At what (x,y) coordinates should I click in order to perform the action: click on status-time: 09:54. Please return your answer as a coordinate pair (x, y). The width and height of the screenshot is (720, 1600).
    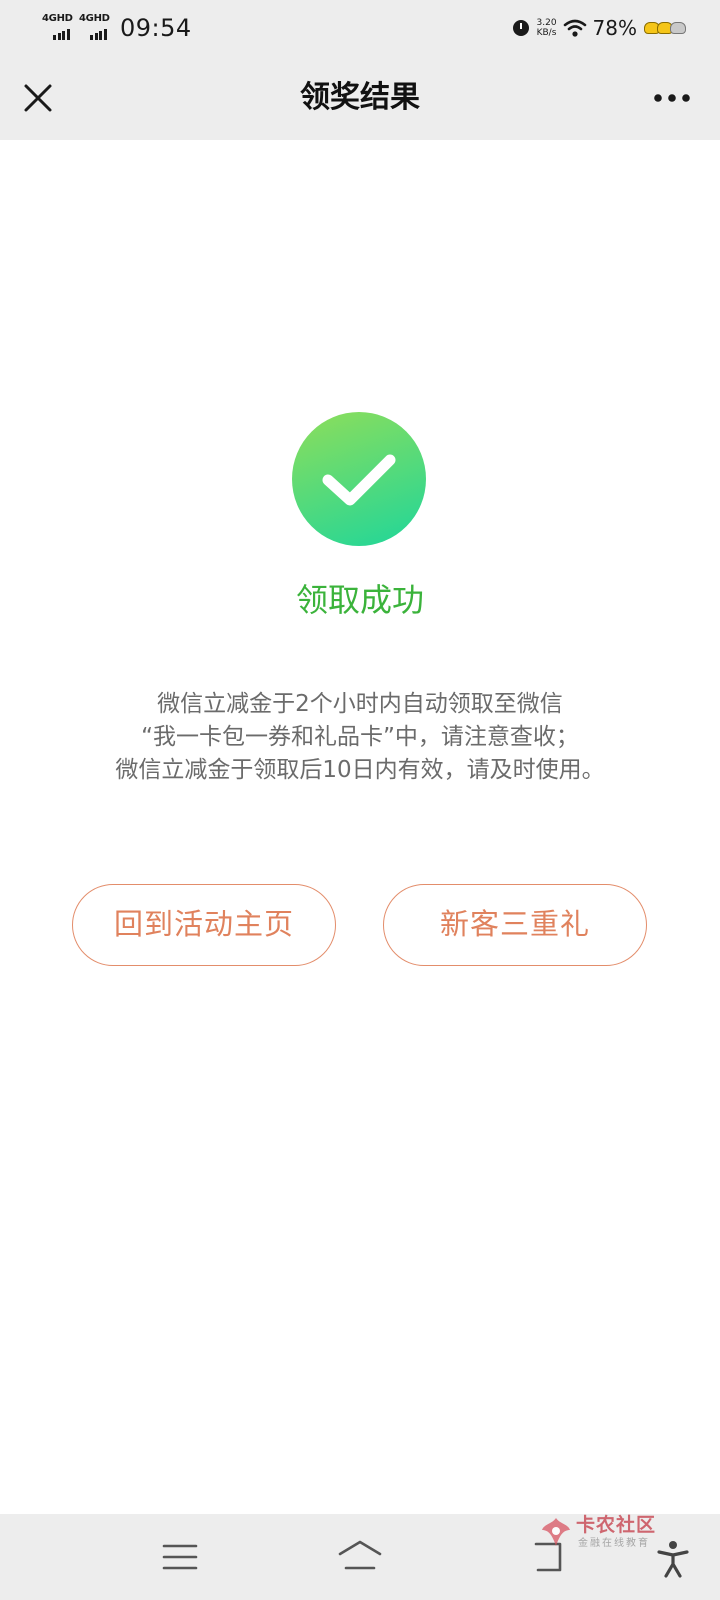
    Looking at the image, I should click on (156, 28).